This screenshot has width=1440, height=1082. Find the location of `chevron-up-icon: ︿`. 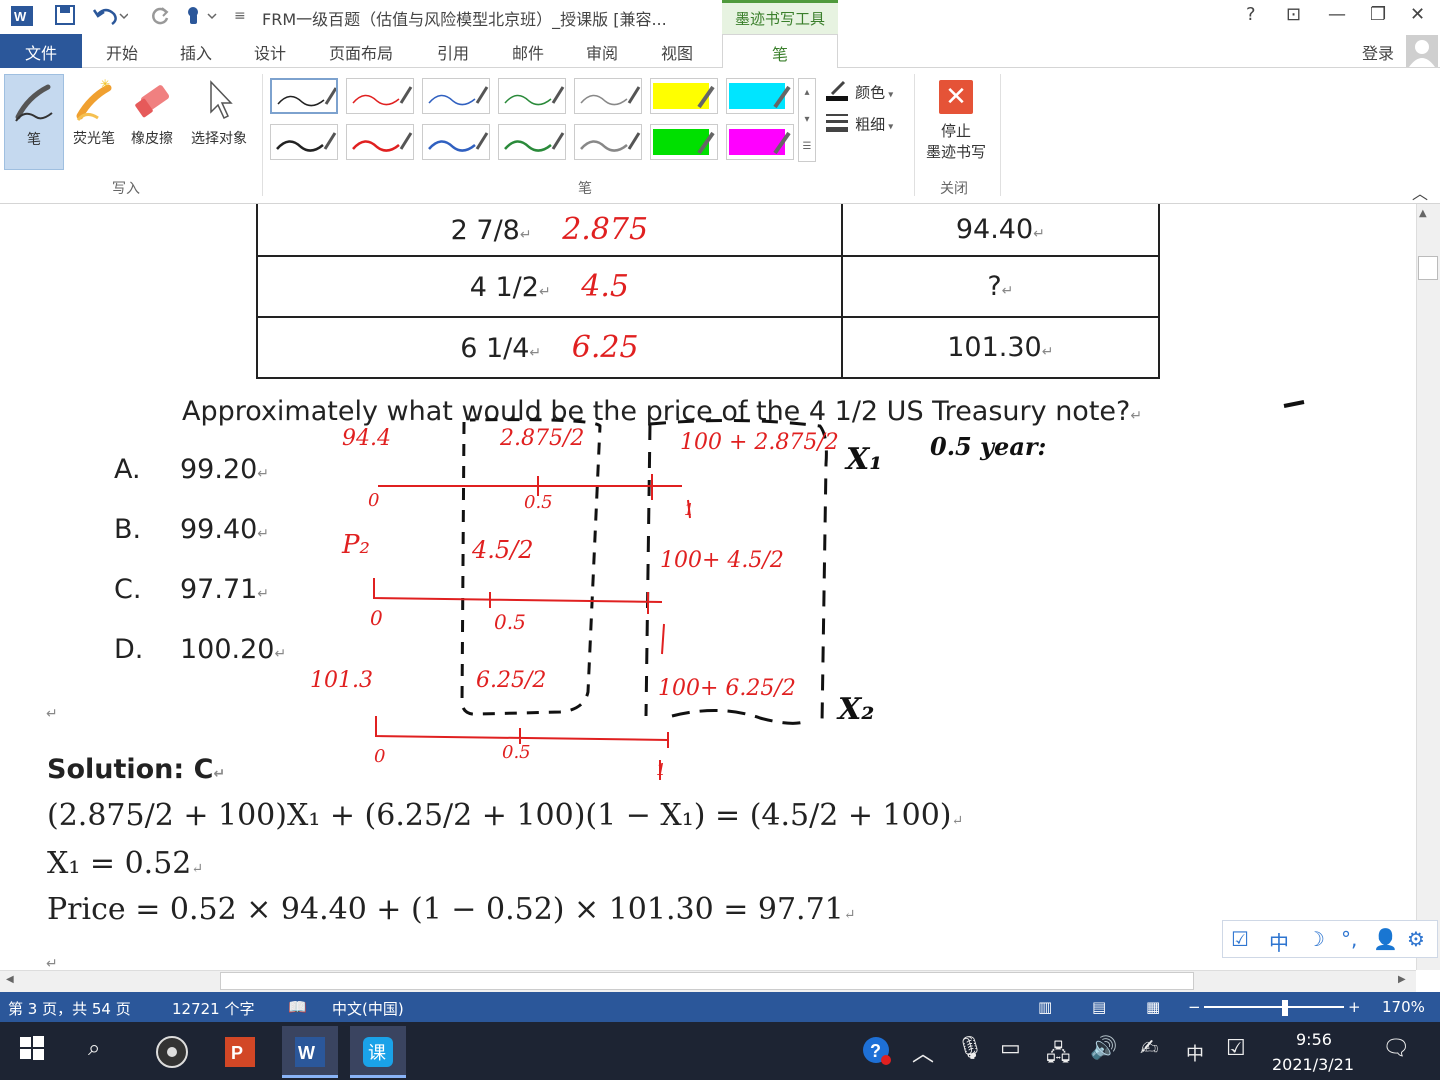

chevron-up-icon: ︿ is located at coordinates (923, 1052).